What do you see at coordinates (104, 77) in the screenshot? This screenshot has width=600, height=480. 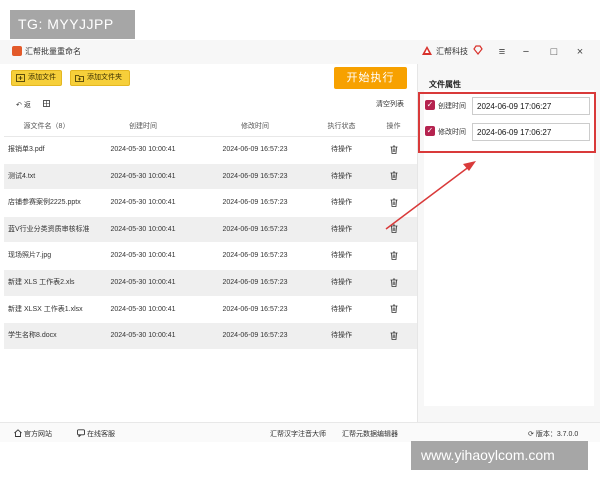 I see `add-folder-label: 添加文件夹` at bounding box center [104, 77].